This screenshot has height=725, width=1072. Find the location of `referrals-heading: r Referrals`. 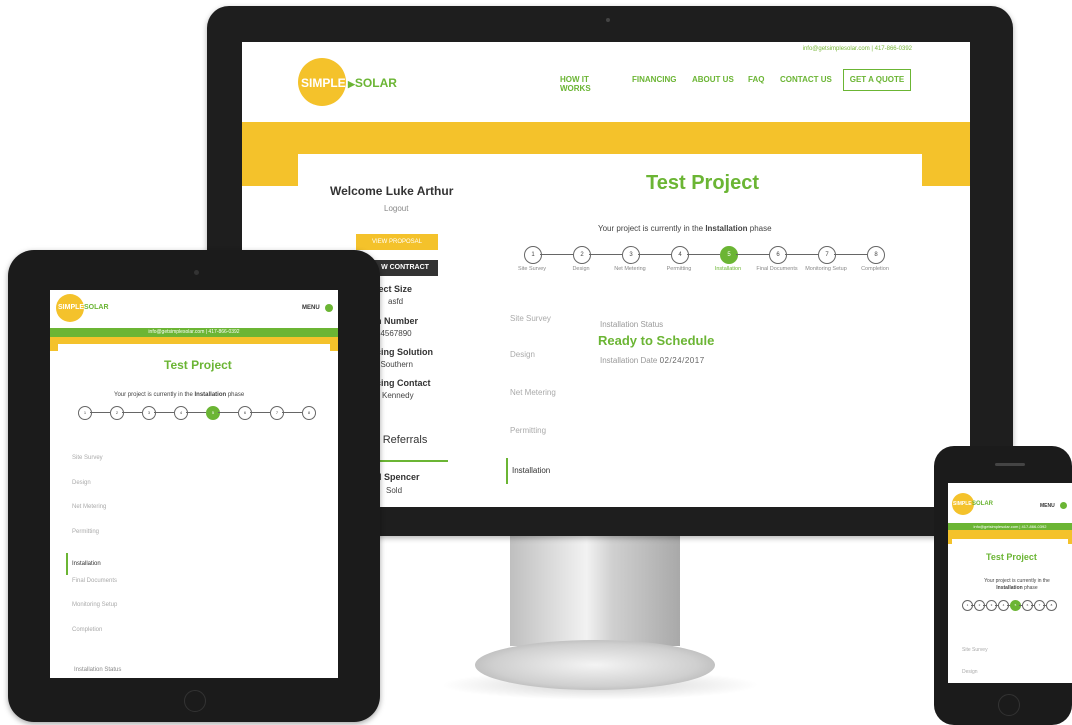

referrals-heading: r Referrals is located at coordinates (402, 440).